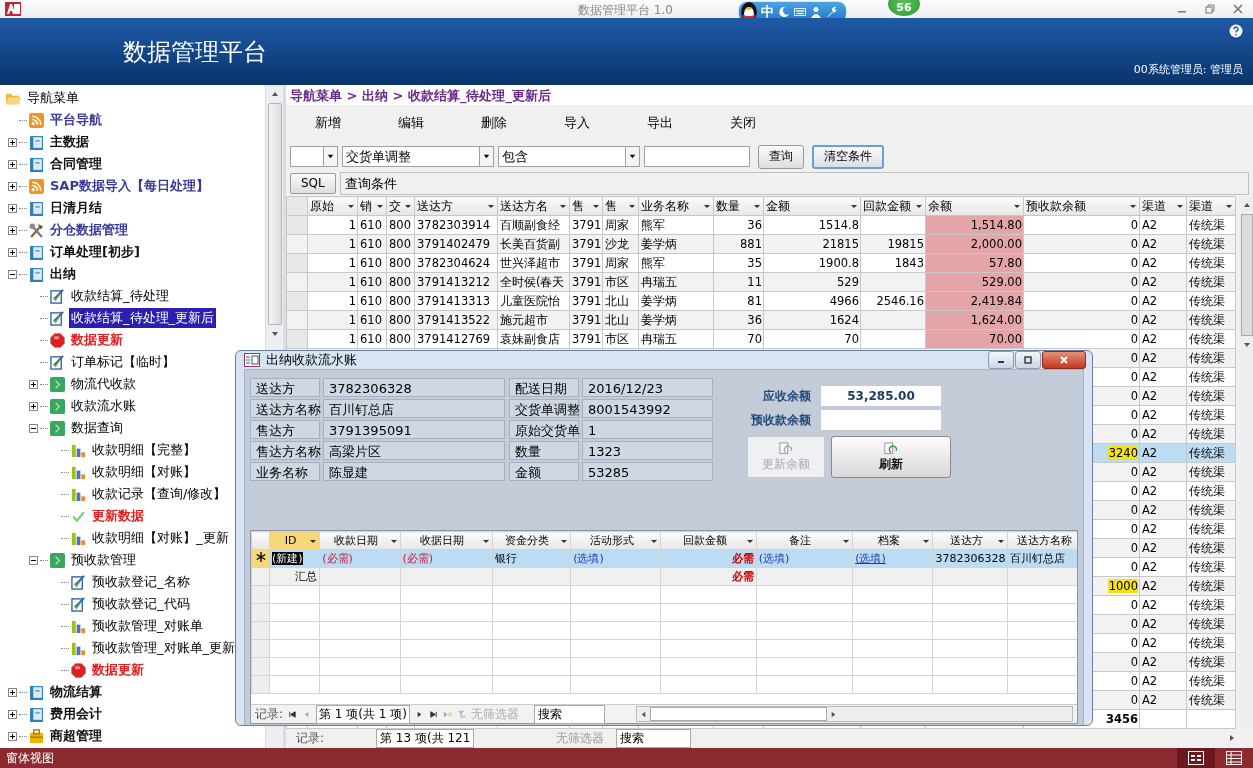 This screenshot has width=1253, height=768. I want to click on notification-badge: 56, so click(904, 9).